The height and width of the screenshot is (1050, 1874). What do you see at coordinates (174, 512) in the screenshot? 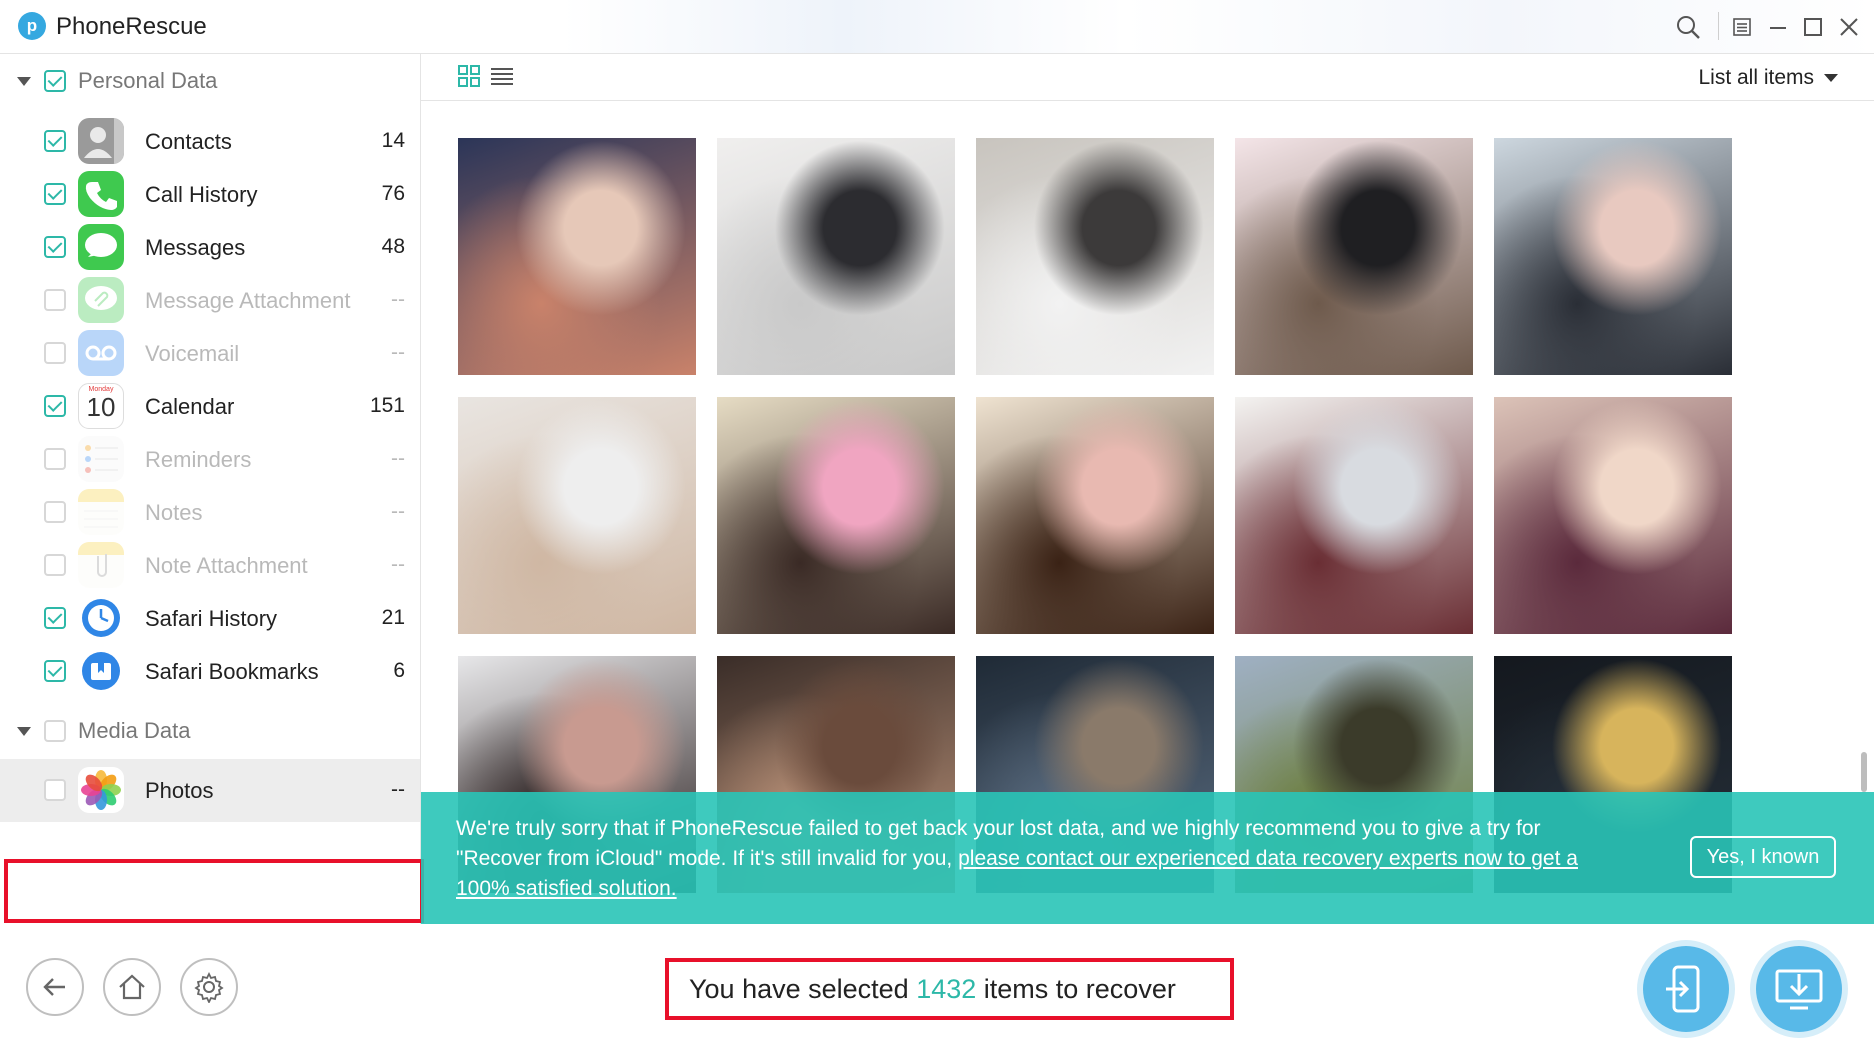
I see `item-label: Notes` at bounding box center [174, 512].